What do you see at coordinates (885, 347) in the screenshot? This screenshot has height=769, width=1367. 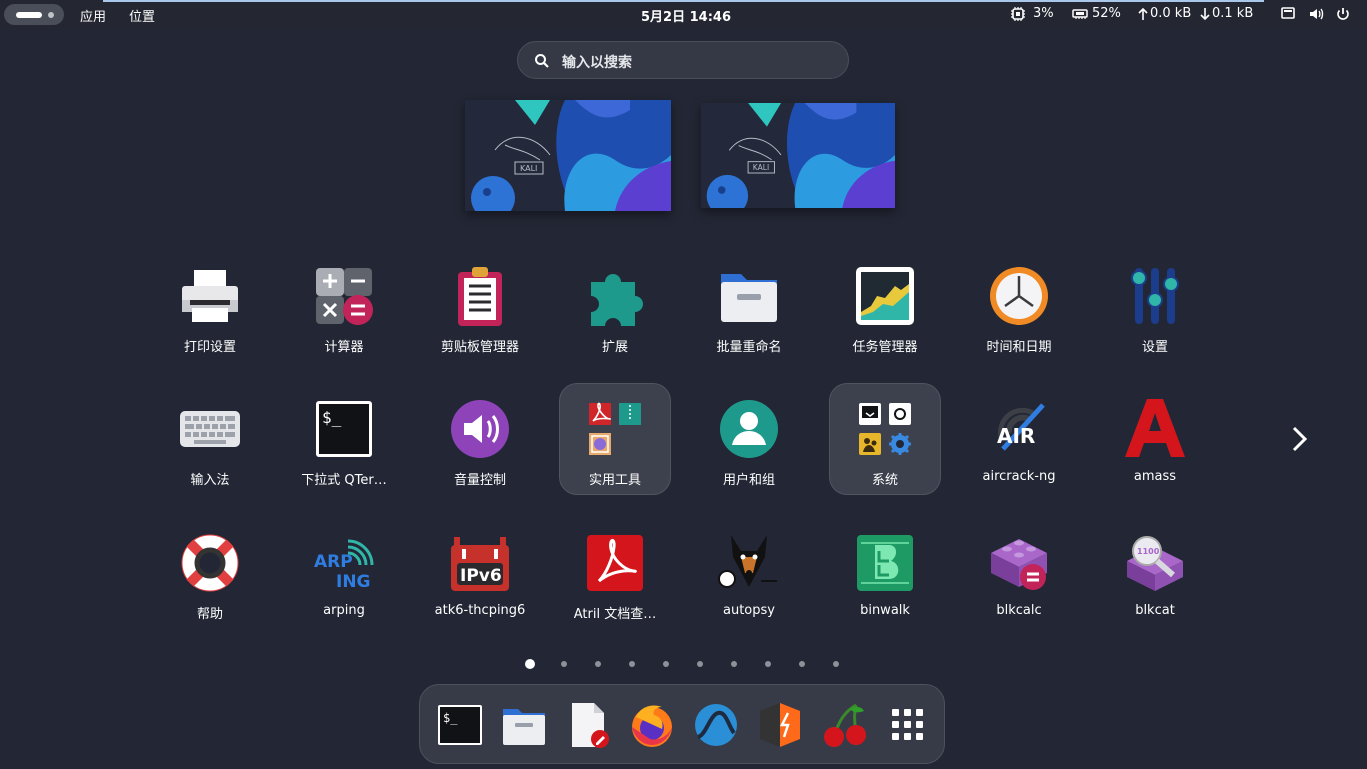 I see `app-label: 任务管理器` at bounding box center [885, 347].